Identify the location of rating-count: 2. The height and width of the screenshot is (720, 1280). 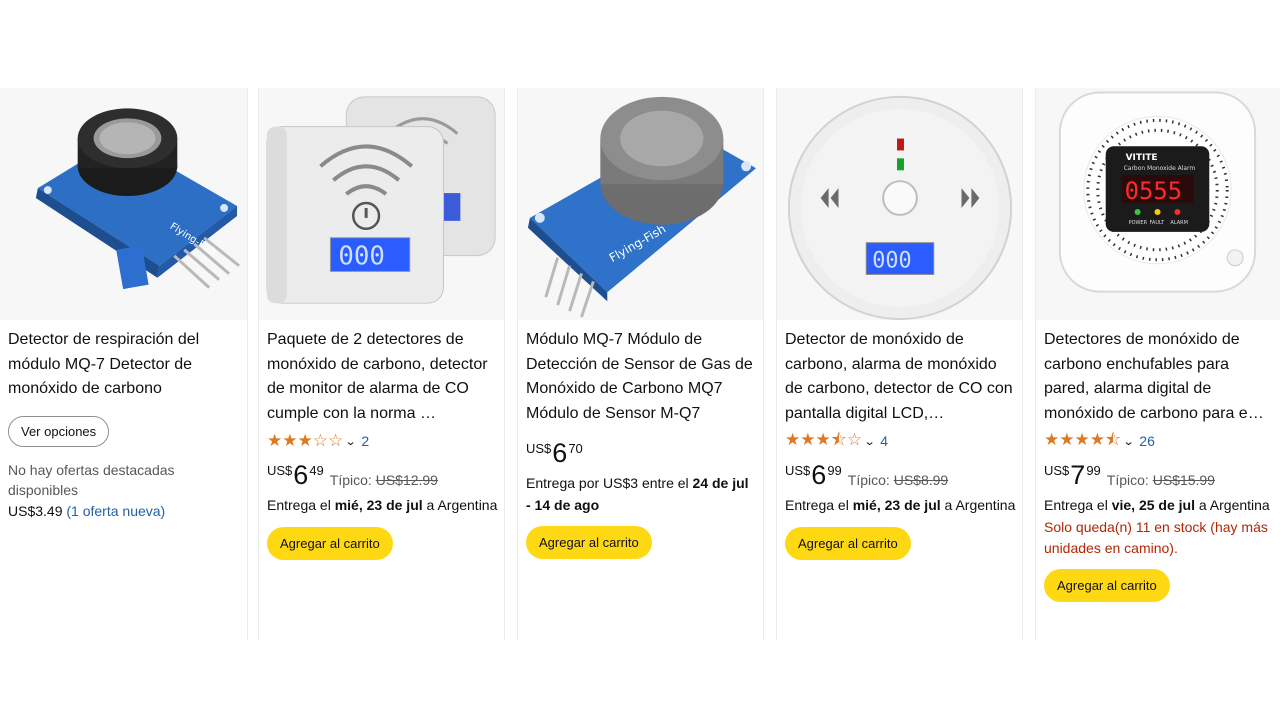
(365, 441).